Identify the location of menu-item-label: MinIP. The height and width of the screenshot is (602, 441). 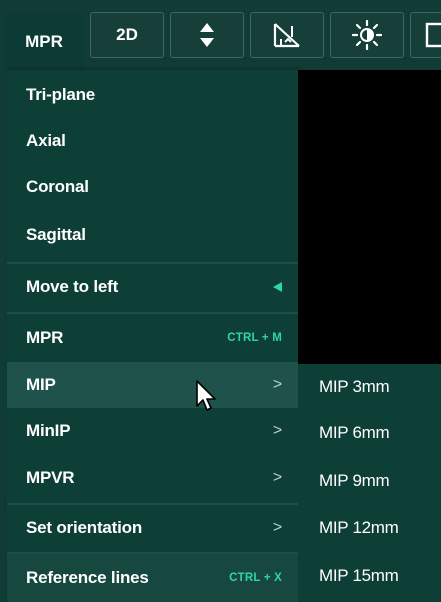
(48, 430).